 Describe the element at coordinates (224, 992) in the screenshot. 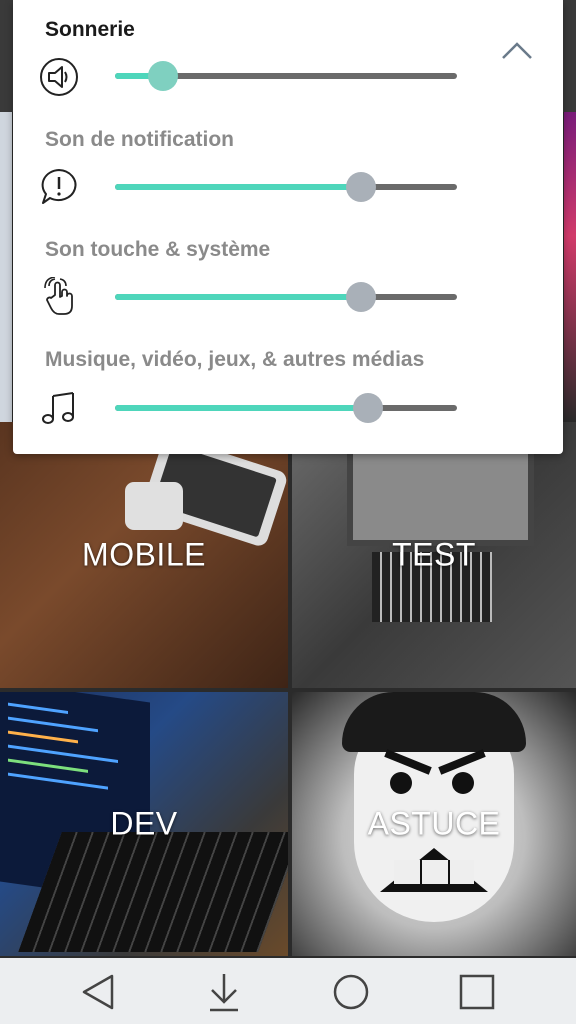

I see `download-icon` at that location.